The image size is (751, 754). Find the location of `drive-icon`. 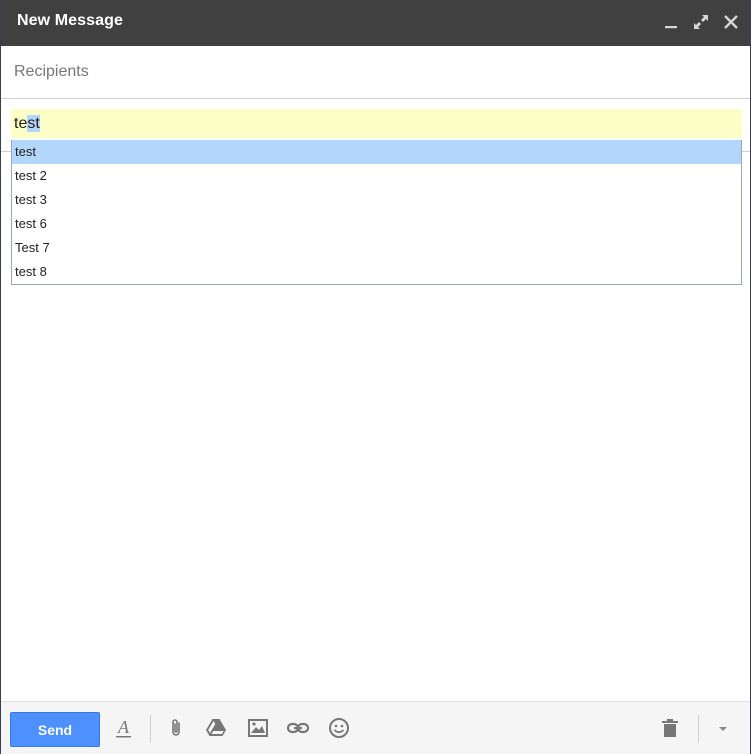

drive-icon is located at coordinates (216, 728).